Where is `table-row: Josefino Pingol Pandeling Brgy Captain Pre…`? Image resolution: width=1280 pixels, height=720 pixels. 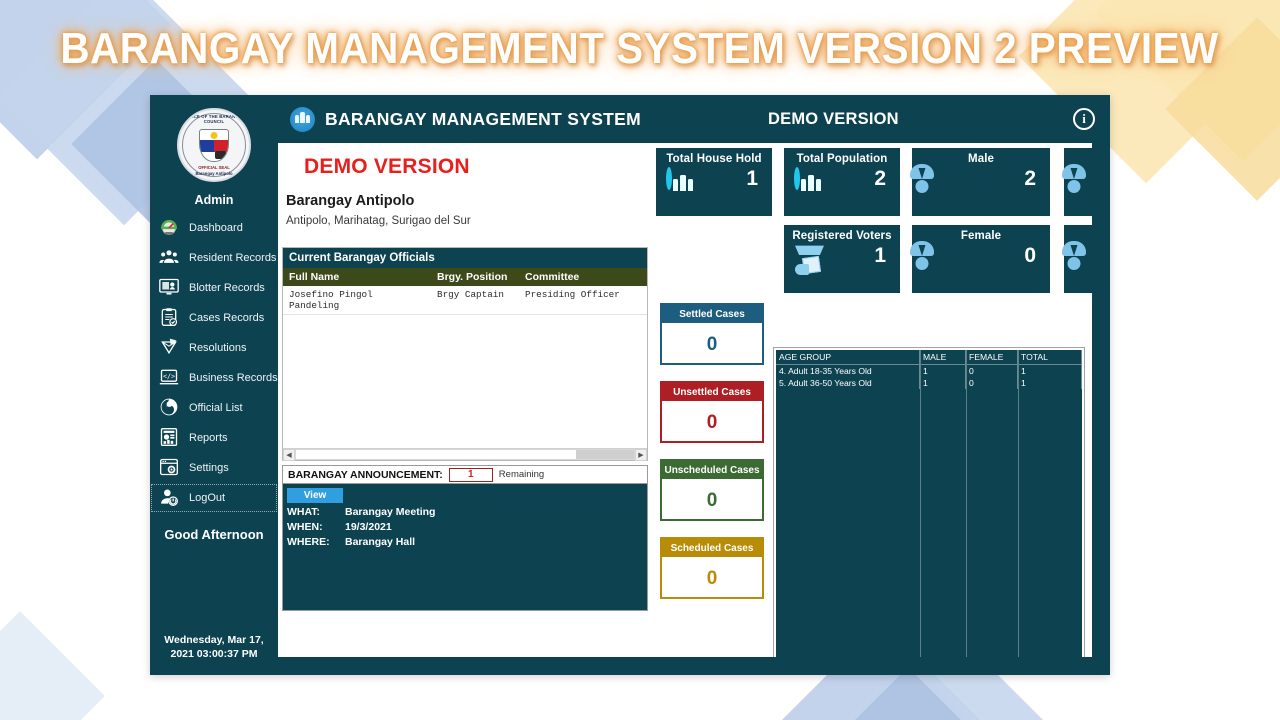
table-row: Josefino Pingol Pandeling Brgy Captain Pre… is located at coordinates (465, 300).